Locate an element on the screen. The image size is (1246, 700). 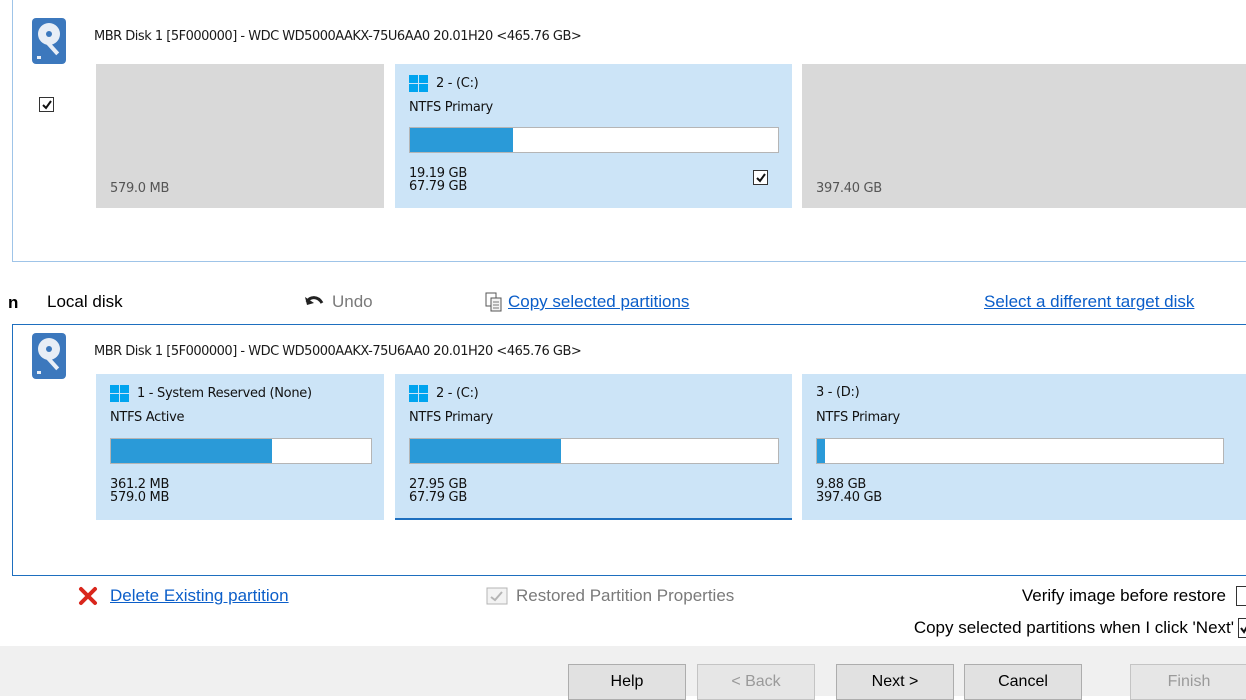
partition-checkbox is located at coordinates (760, 177).